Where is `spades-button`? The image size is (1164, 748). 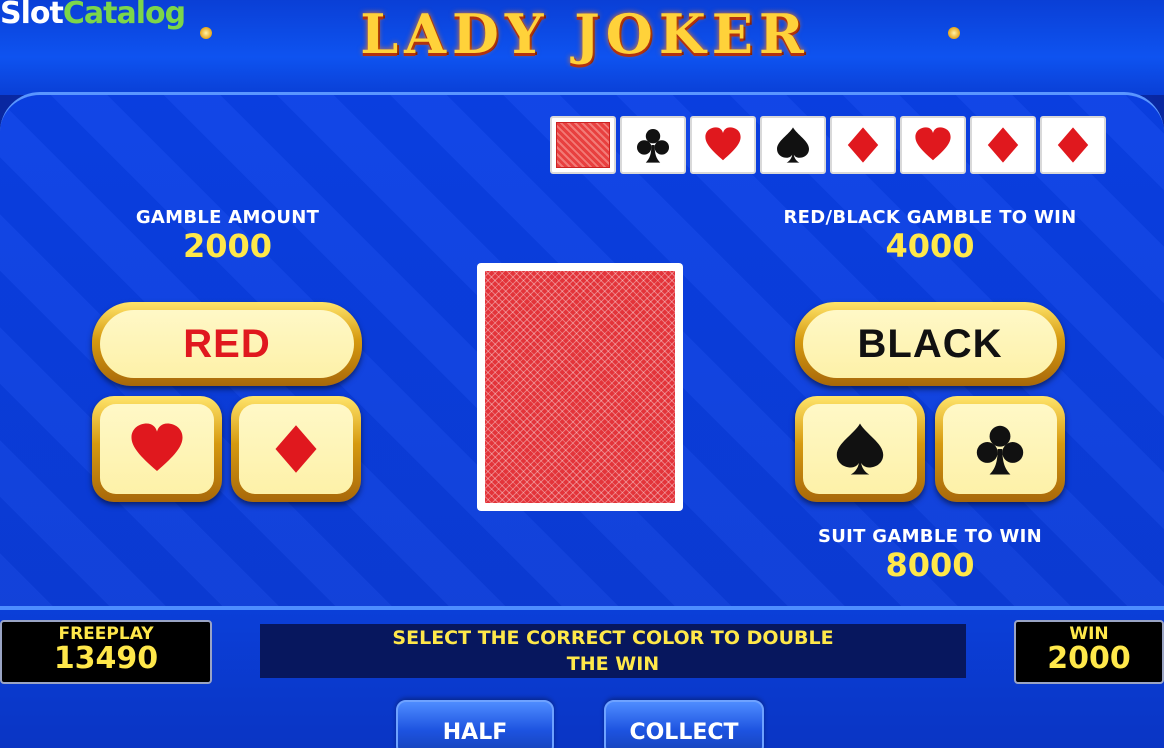 spades-button is located at coordinates (860, 449).